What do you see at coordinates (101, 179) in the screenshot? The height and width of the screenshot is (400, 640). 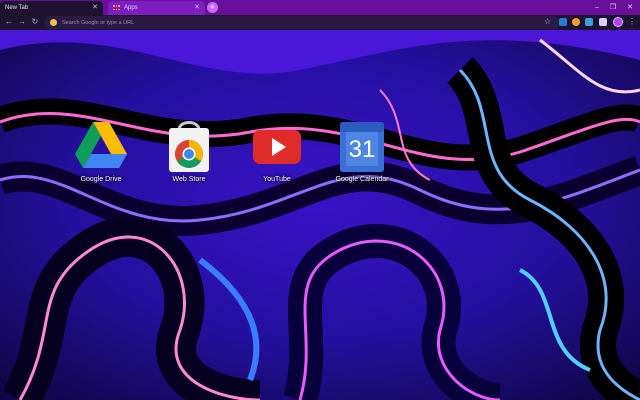 I see `app-label: Google Drive` at bounding box center [101, 179].